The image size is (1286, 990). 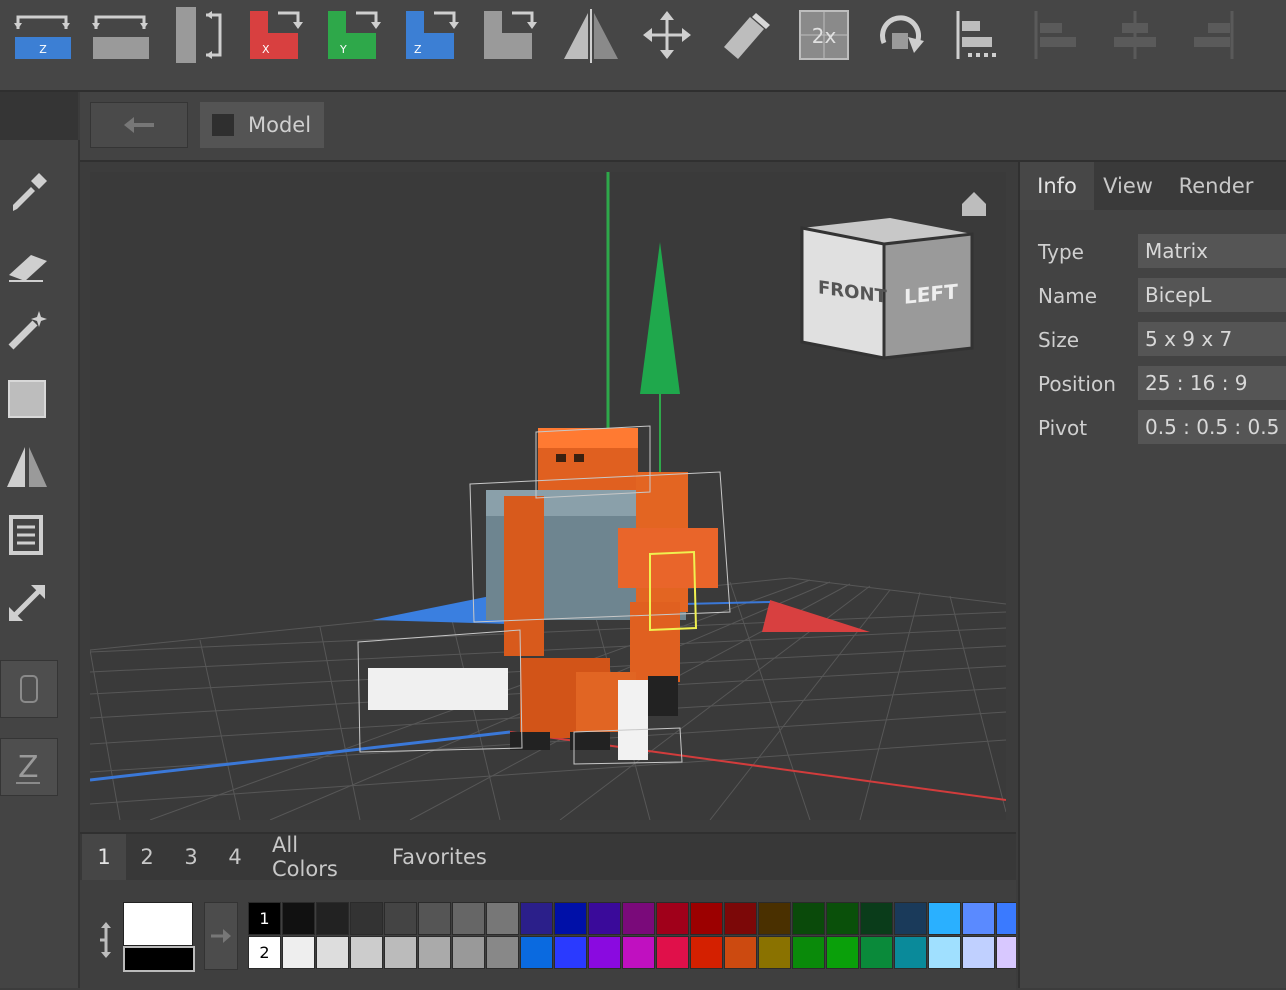 What do you see at coordinates (43, 49) in the screenshot?
I see `swap-z-label: Z` at bounding box center [43, 49].